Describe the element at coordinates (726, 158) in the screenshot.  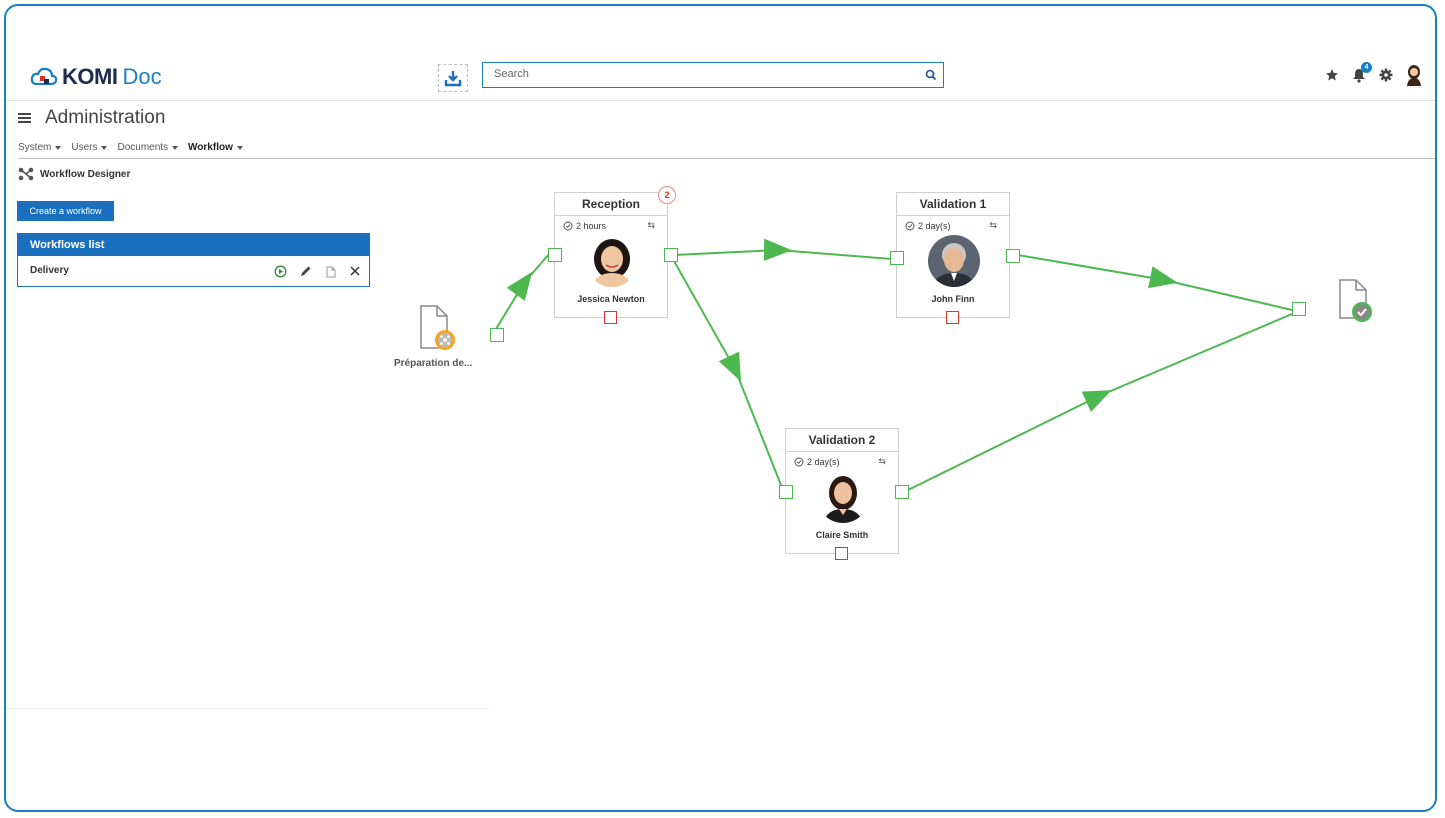
I see `menu-divider` at that location.